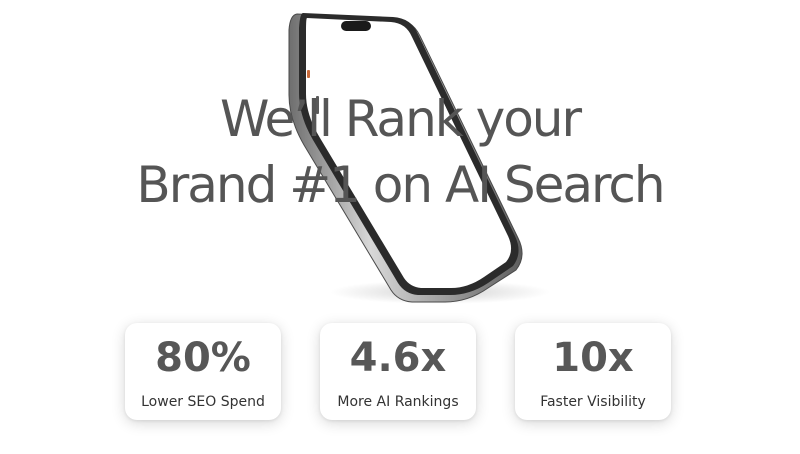 The height and width of the screenshot is (454, 800). Describe the element at coordinates (593, 358) in the screenshot. I see `stat-value: 10x` at that location.